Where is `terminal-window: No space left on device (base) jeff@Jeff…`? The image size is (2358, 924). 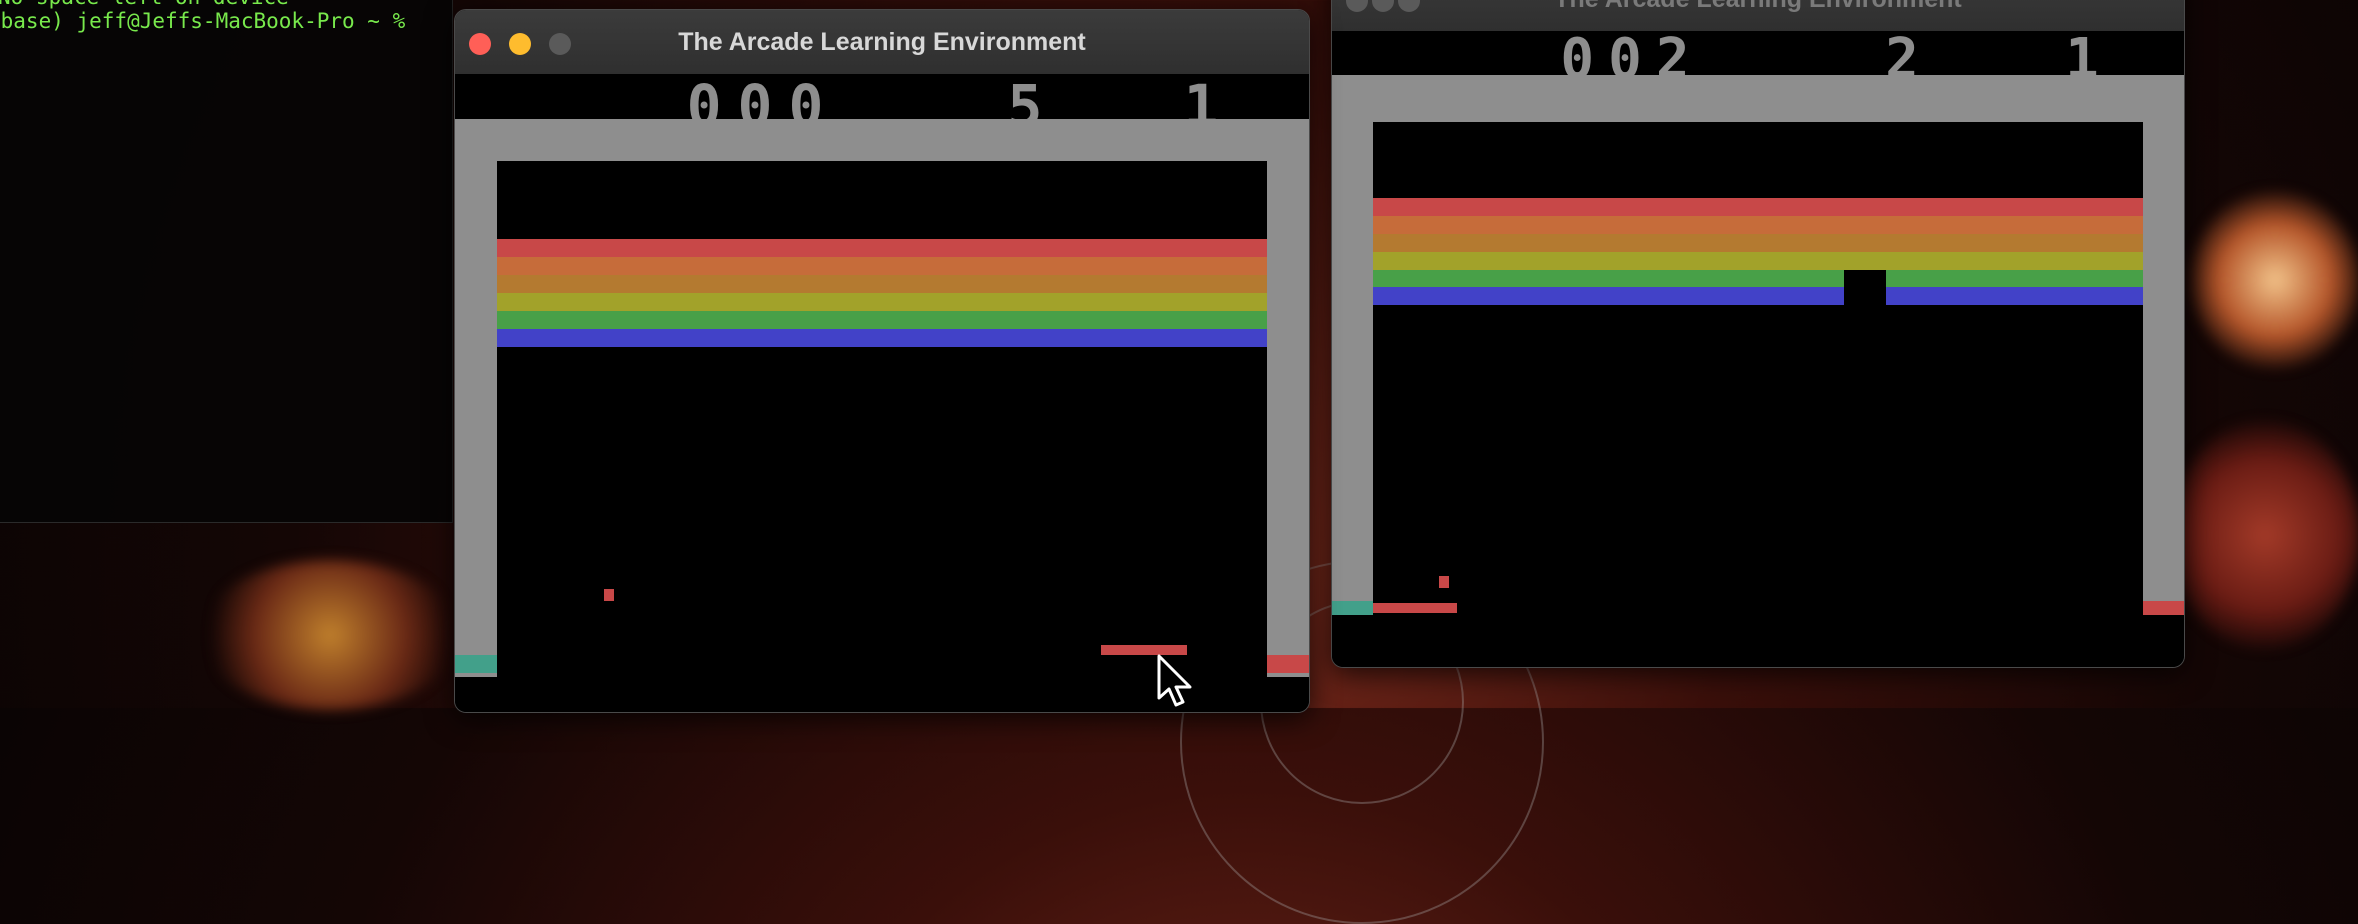 terminal-window: No space left on device (base) jeff@Jeff… is located at coordinates (226, 261).